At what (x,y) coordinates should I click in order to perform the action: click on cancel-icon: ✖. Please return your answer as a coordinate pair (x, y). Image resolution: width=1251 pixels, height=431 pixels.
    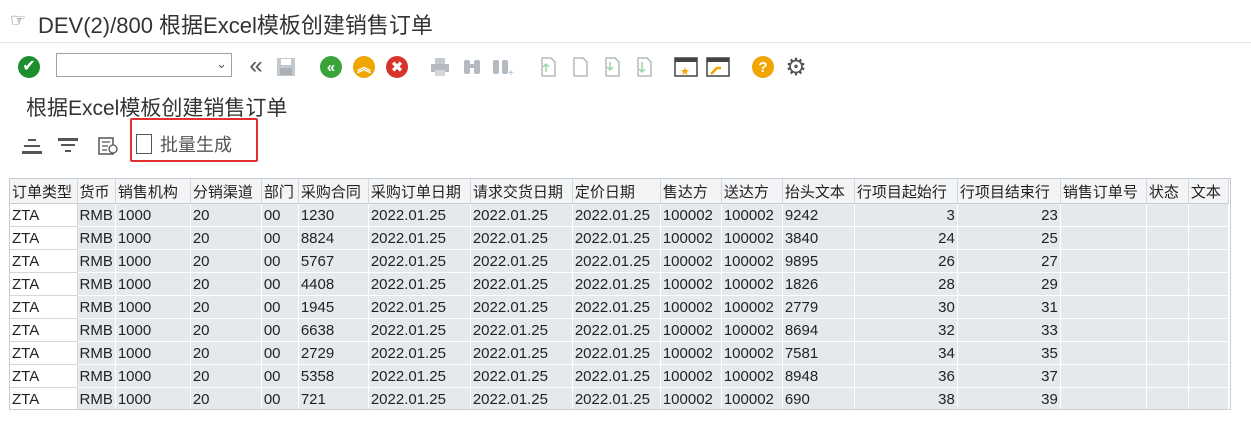
    Looking at the image, I should click on (397, 67).